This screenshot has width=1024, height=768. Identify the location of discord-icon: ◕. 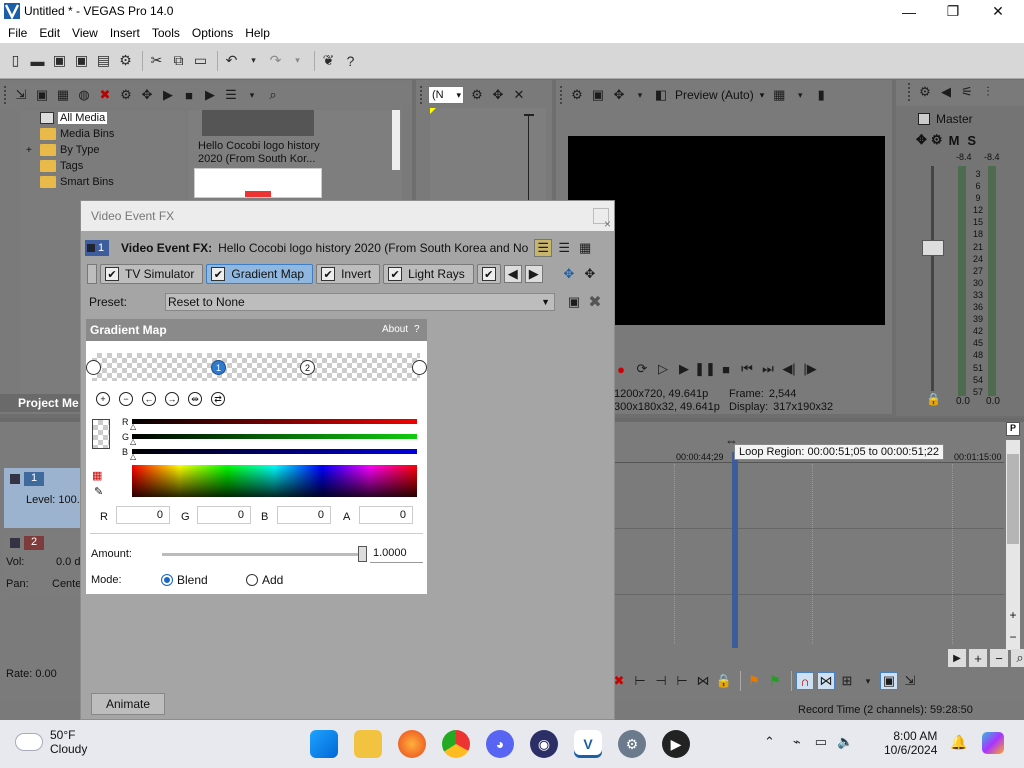
(500, 744).